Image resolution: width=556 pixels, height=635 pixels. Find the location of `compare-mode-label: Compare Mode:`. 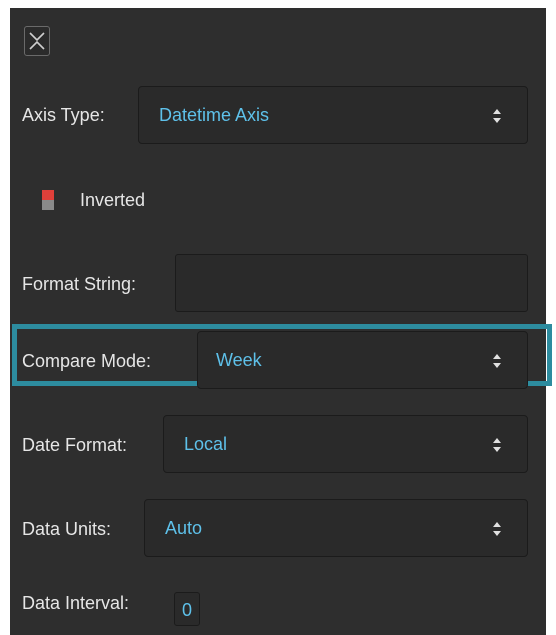

compare-mode-label: Compare Mode: is located at coordinates (87, 361).